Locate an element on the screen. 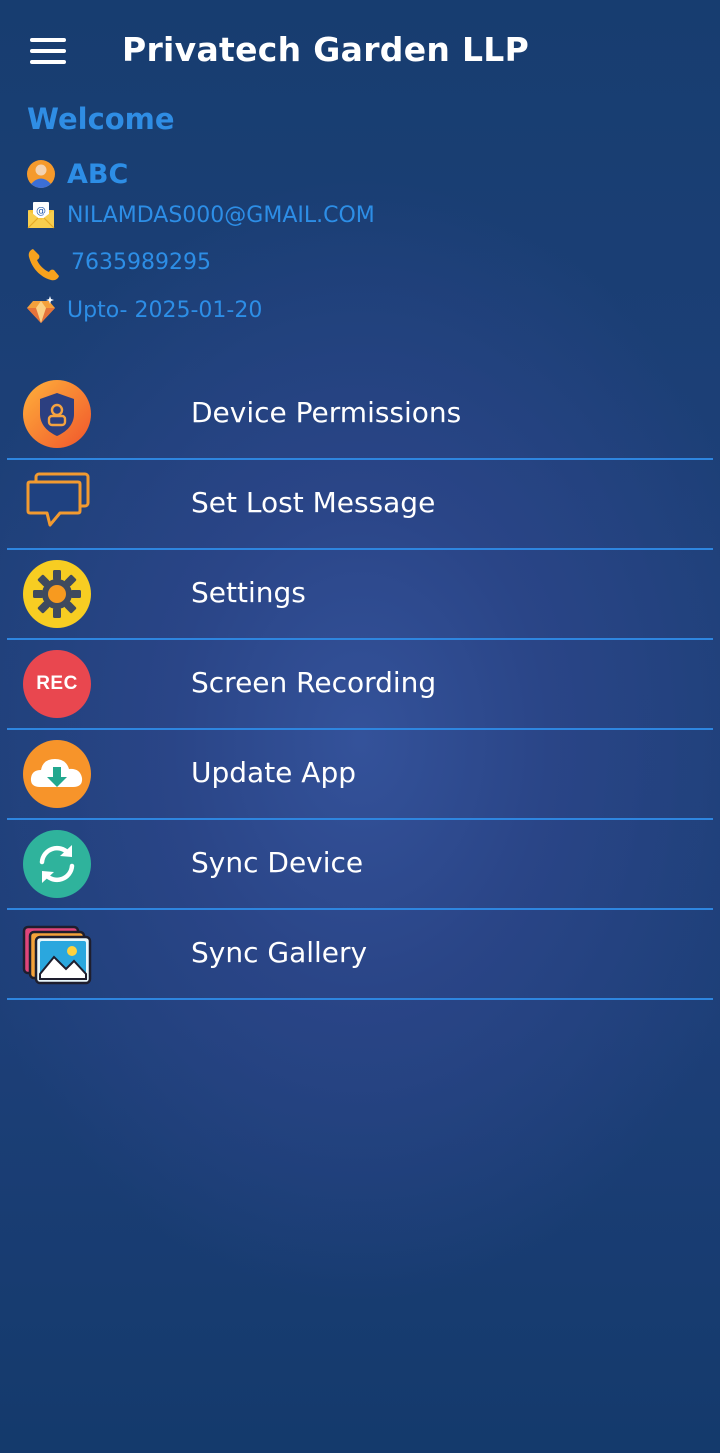  menu-item-set-lost-message: Set Lost Message is located at coordinates (360, 505).